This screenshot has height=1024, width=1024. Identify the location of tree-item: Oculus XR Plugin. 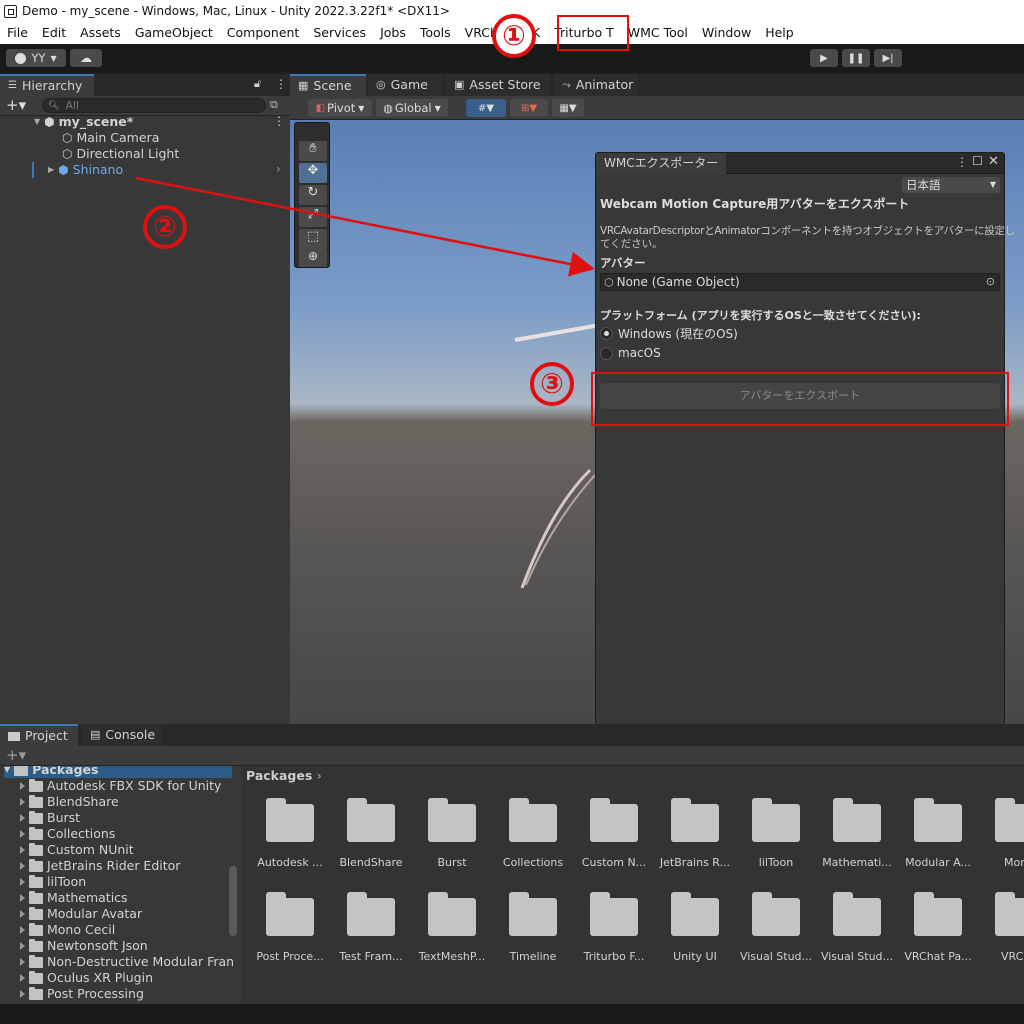
(86, 978).